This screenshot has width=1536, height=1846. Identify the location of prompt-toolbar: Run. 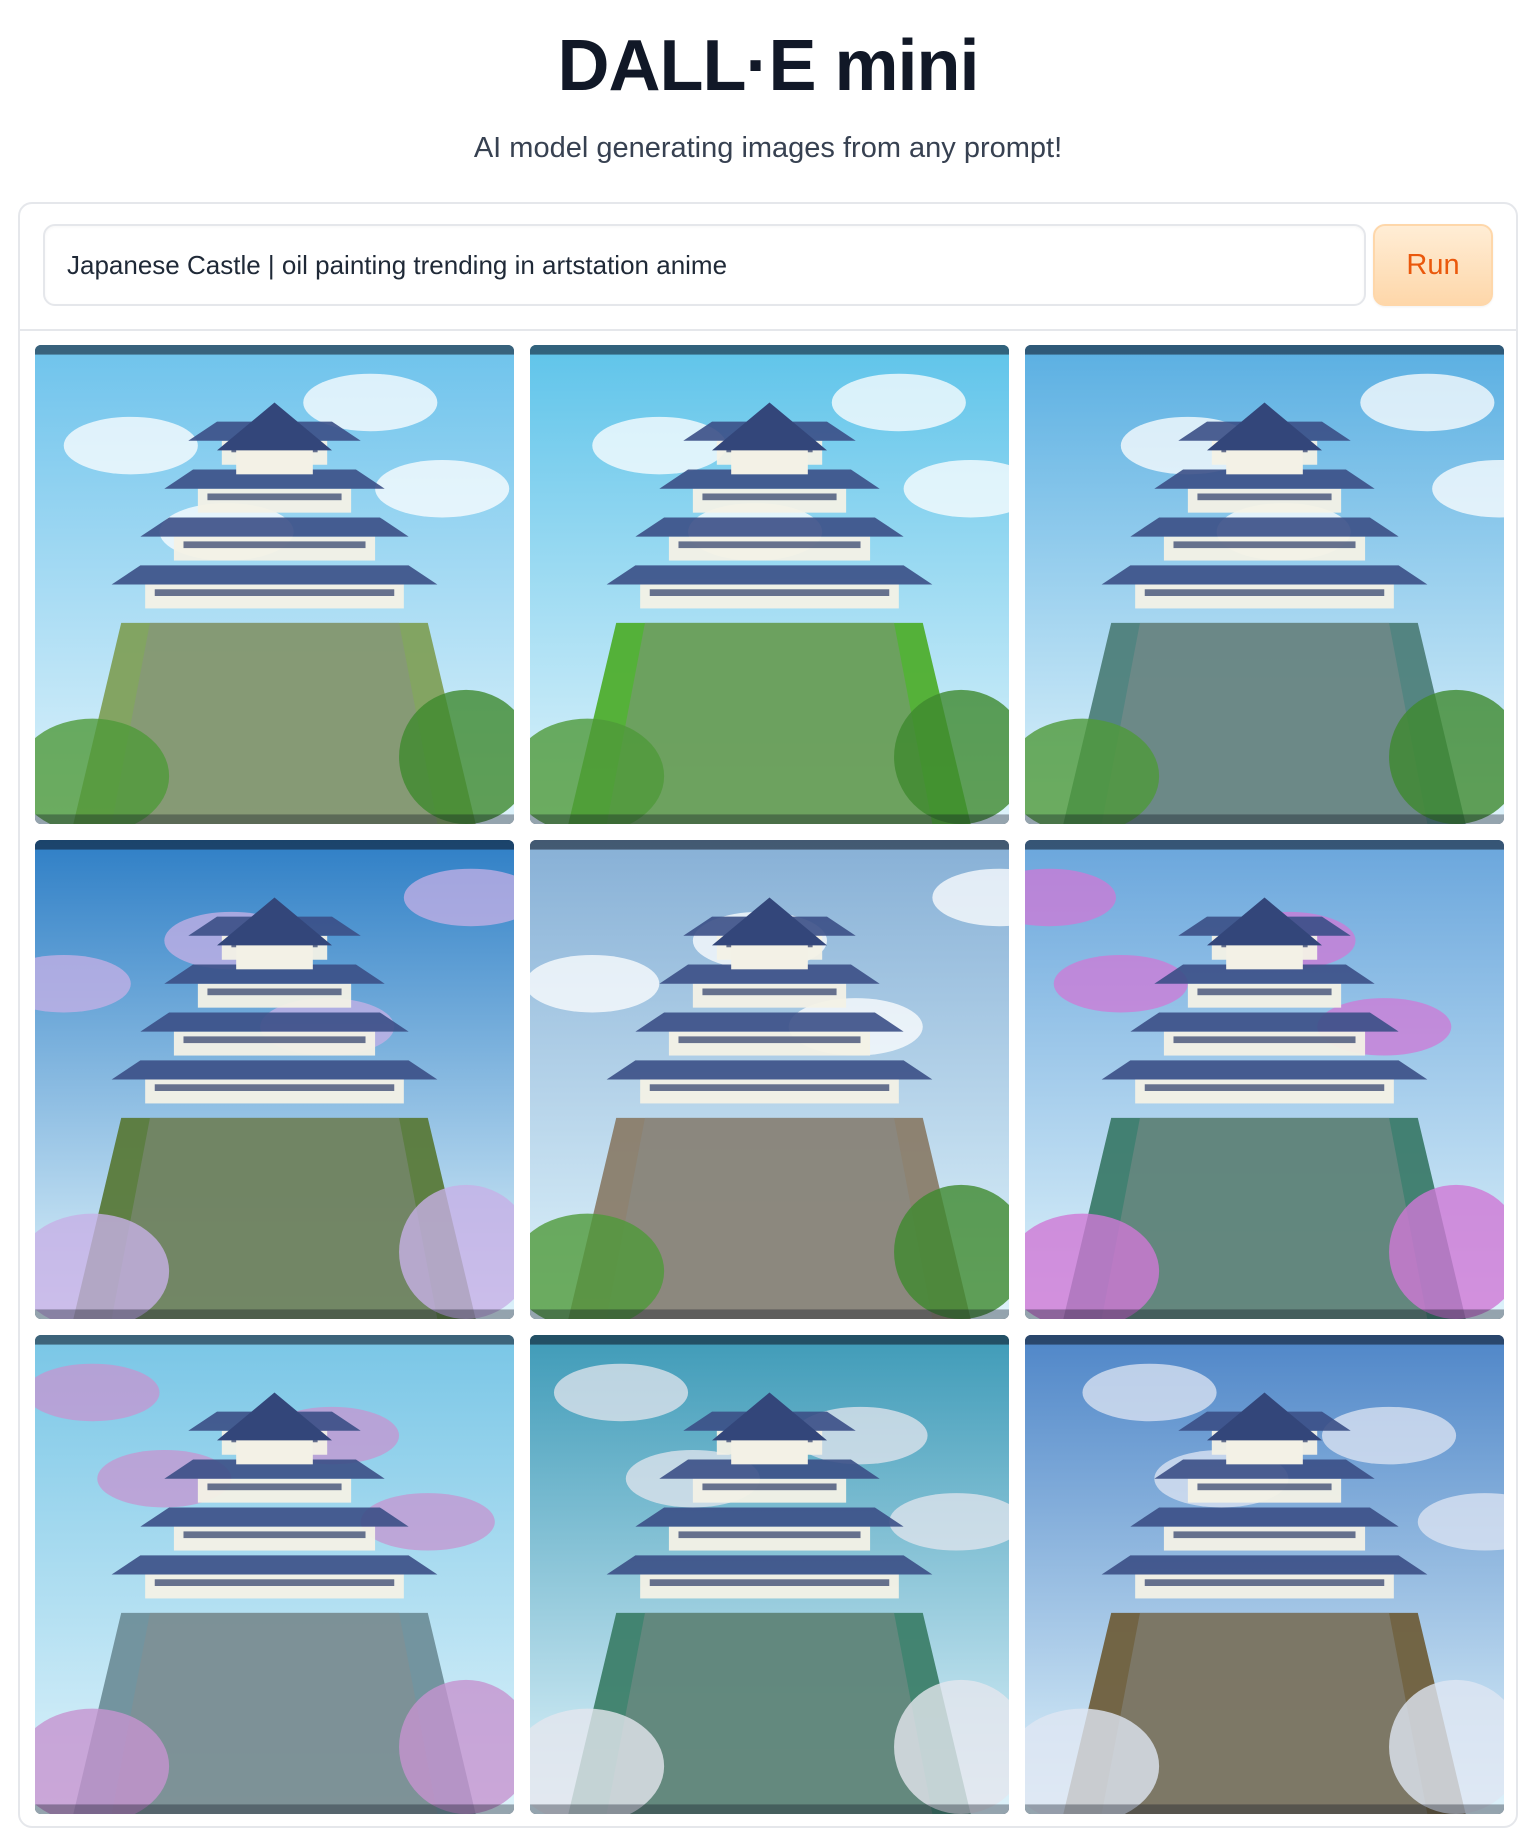
(768, 267).